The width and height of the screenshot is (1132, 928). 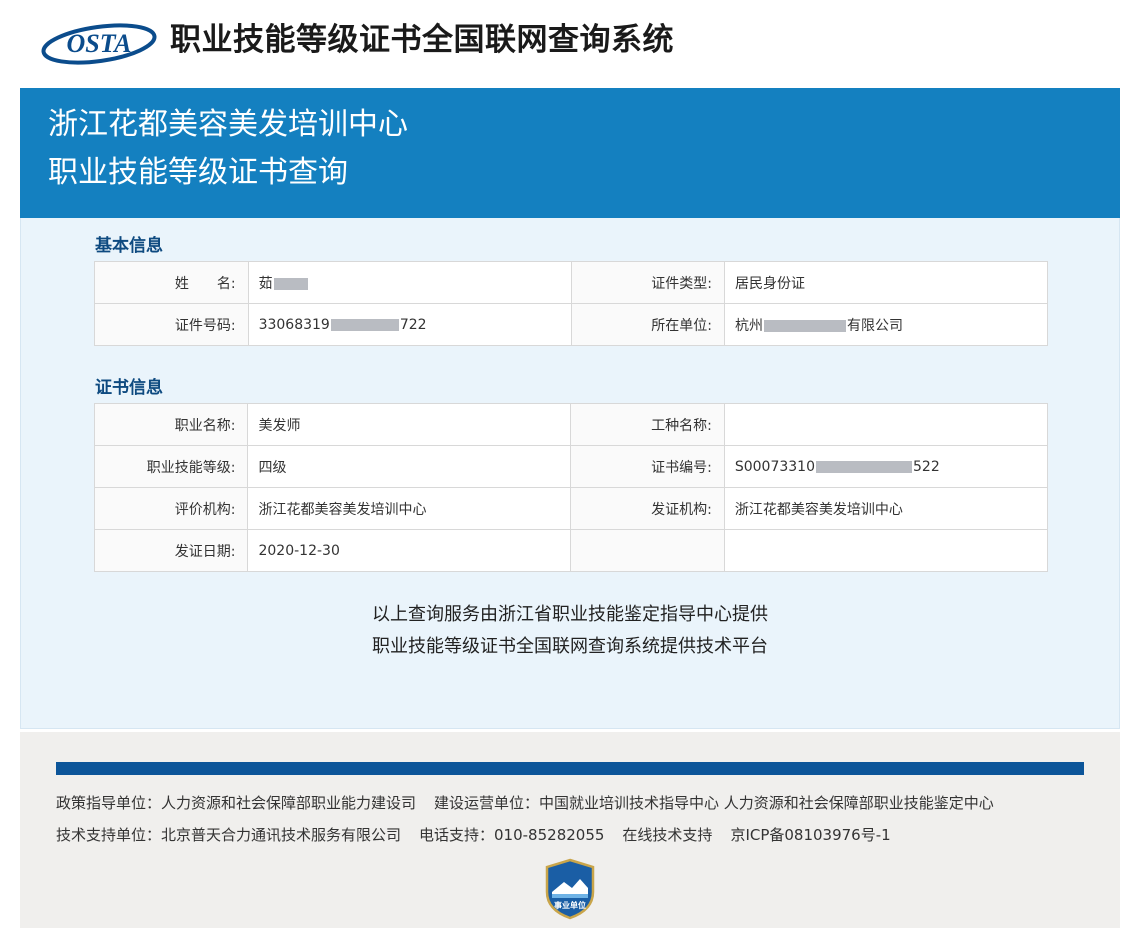 What do you see at coordinates (229, 835) in the screenshot?
I see `tech-support-unit: 技术支持单位：北京普天合力通讯技术服务有限公司` at bounding box center [229, 835].